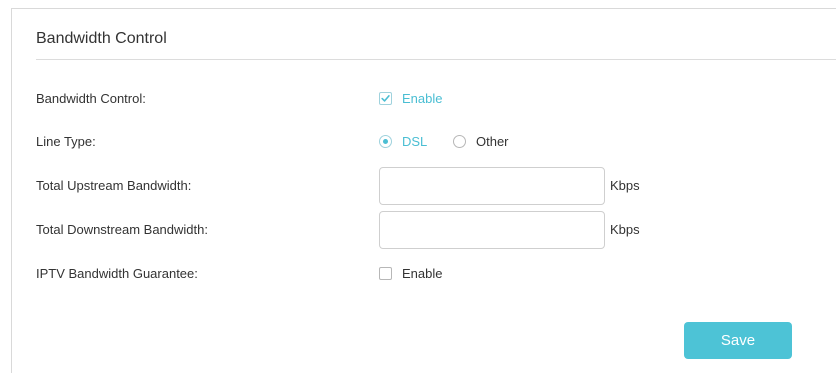 This screenshot has height=373, width=836. Describe the element at coordinates (414, 141) in the screenshot. I see `dsl-radio-label: DSL` at that location.